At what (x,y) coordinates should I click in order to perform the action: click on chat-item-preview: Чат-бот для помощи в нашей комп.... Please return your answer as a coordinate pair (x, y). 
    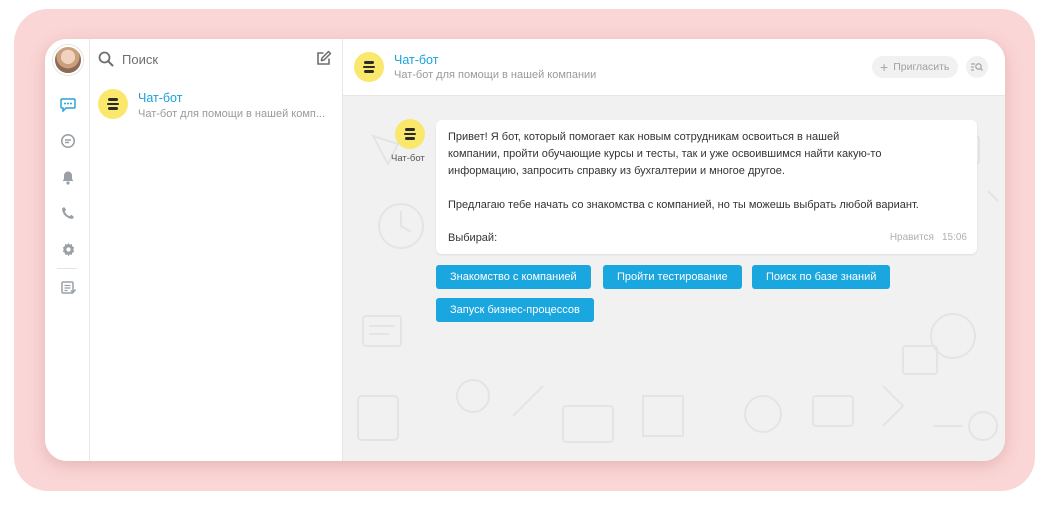
    Looking at the image, I should click on (232, 114).